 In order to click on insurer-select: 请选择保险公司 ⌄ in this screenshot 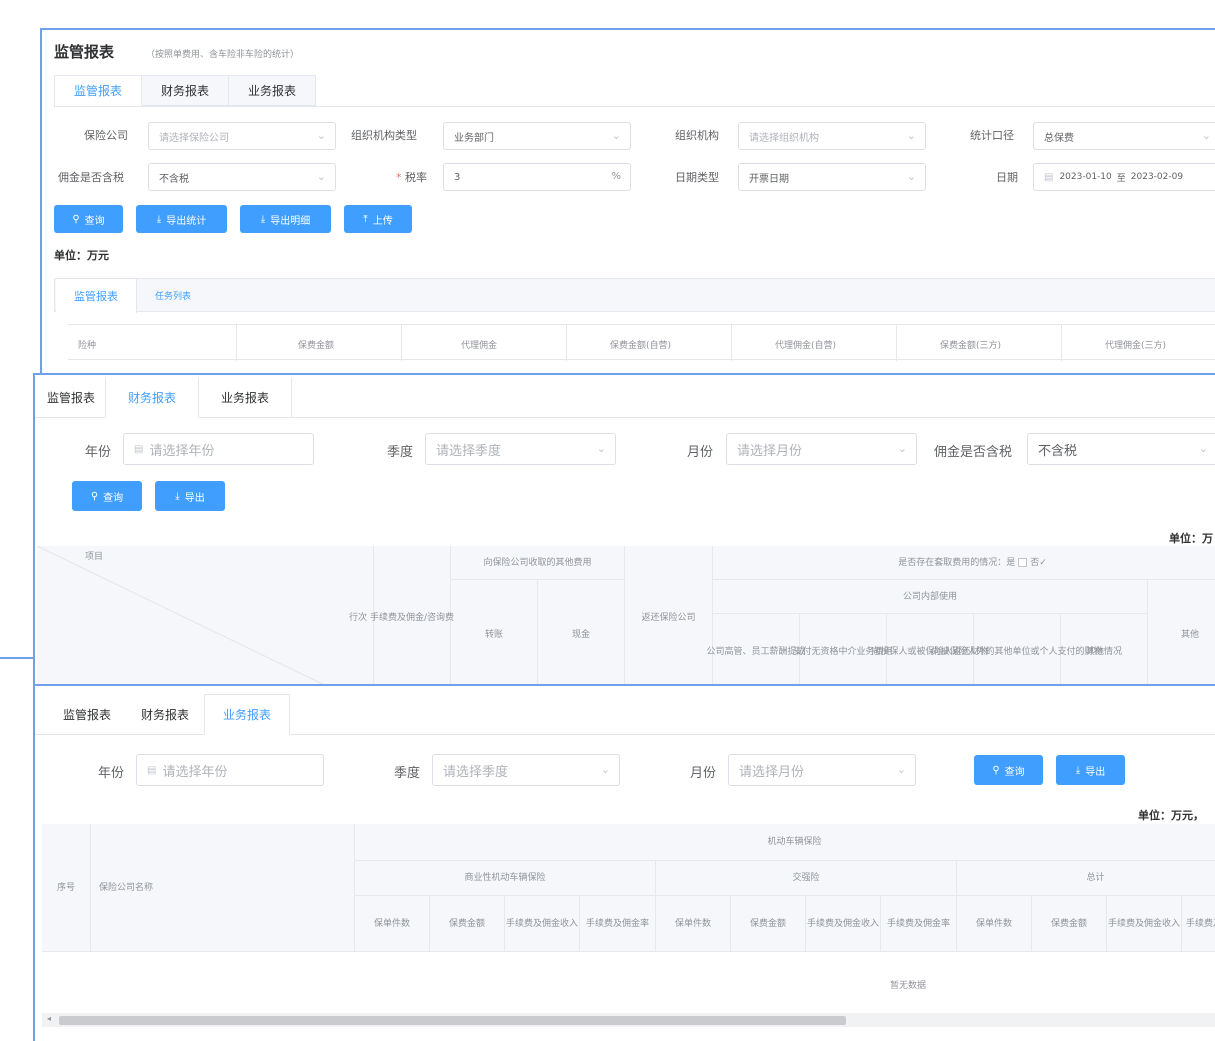, I will do `click(242, 136)`.